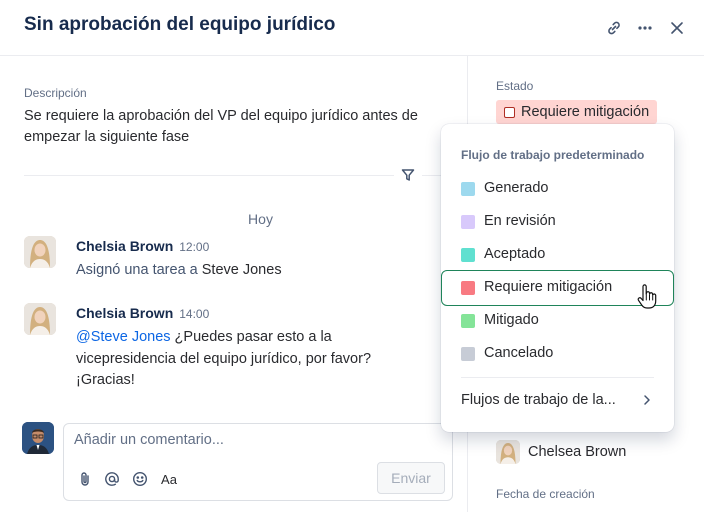 The height and width of the screenshot is (512, 704). I want to click on hand-cursor-icon, so click(648, 297).